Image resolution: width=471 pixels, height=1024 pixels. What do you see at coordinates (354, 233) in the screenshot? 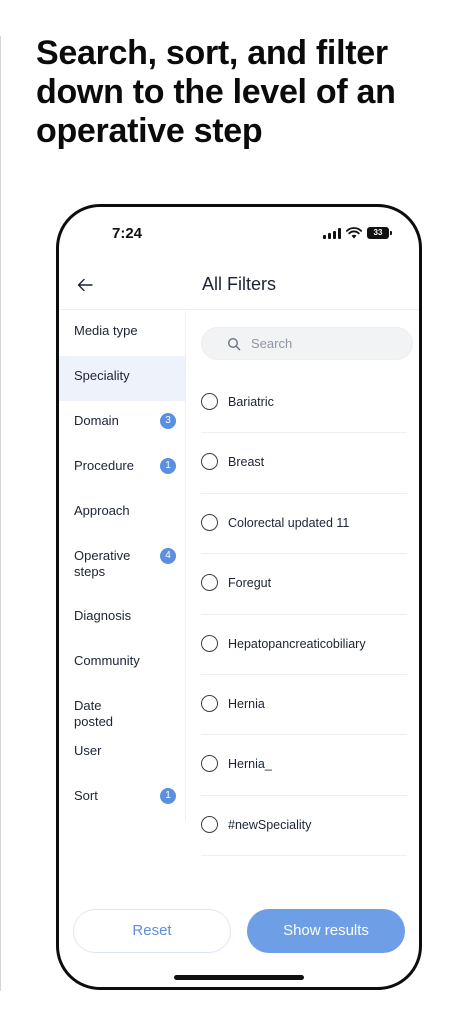
I see `wifi-icon` at bounding box center [354, 233].